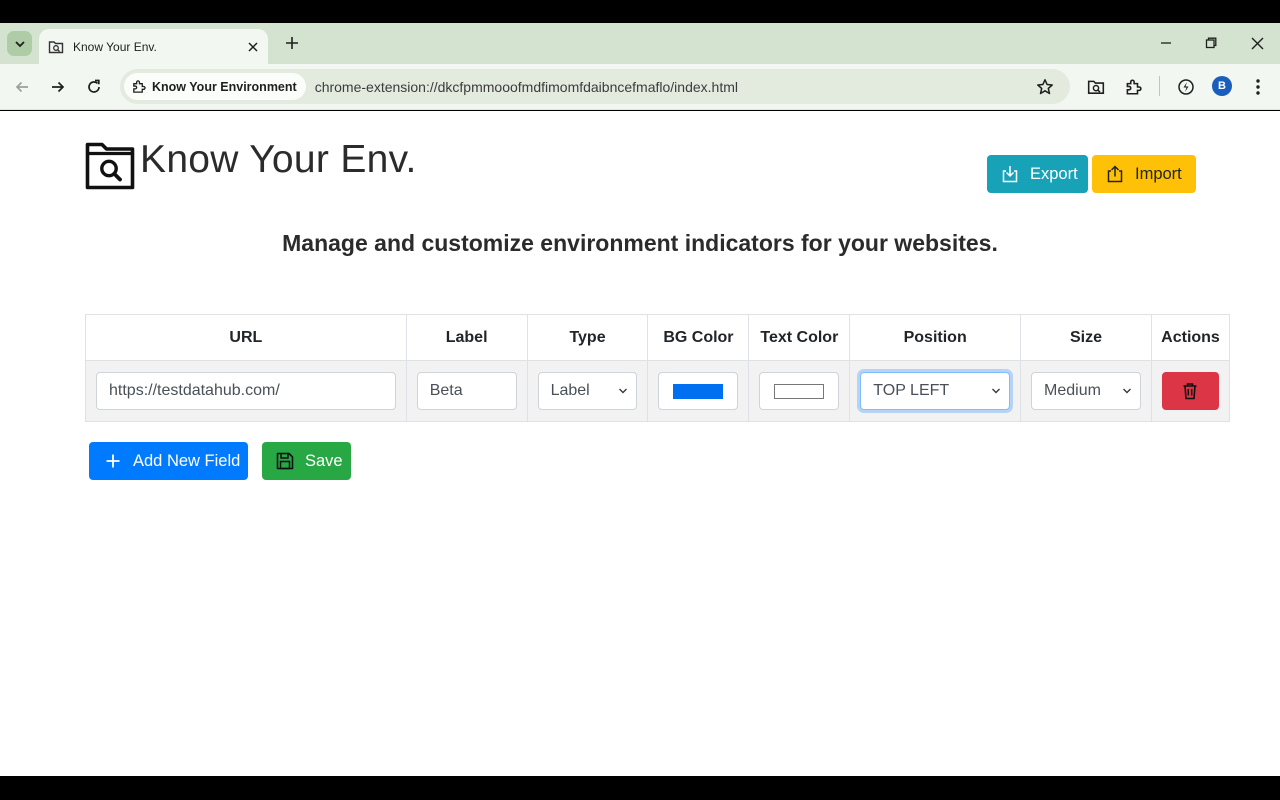 The height and width of the screenshot is (800, 1280). What do you see at coordinates (1045, 87) in the screenshot?
I see `bookmark-star-icon` at bounding box center [1045, 87].